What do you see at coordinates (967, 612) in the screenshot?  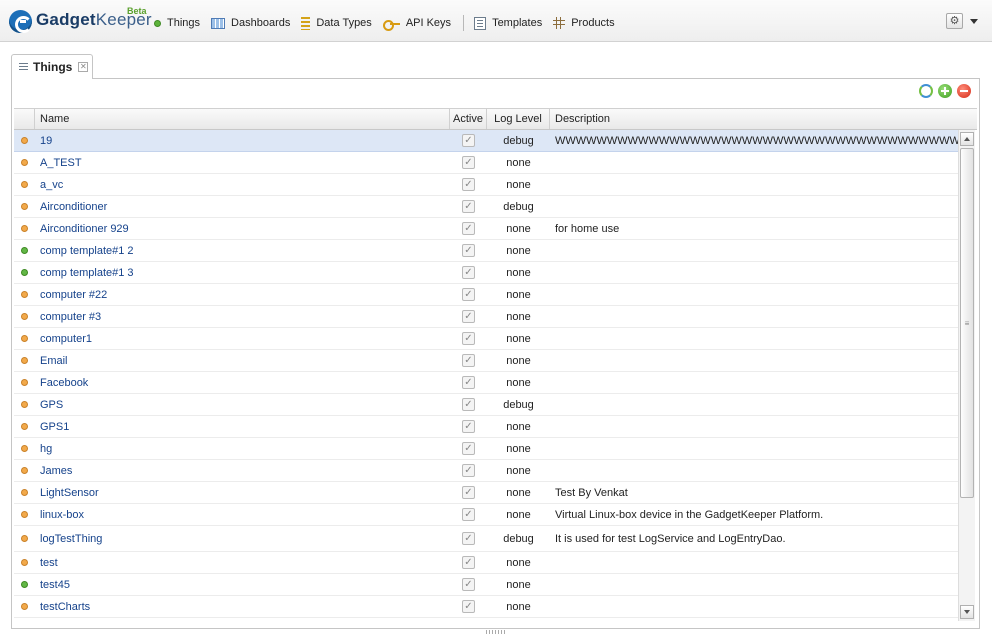 I see `scroll-down-button` at bounding box center [967, 612].